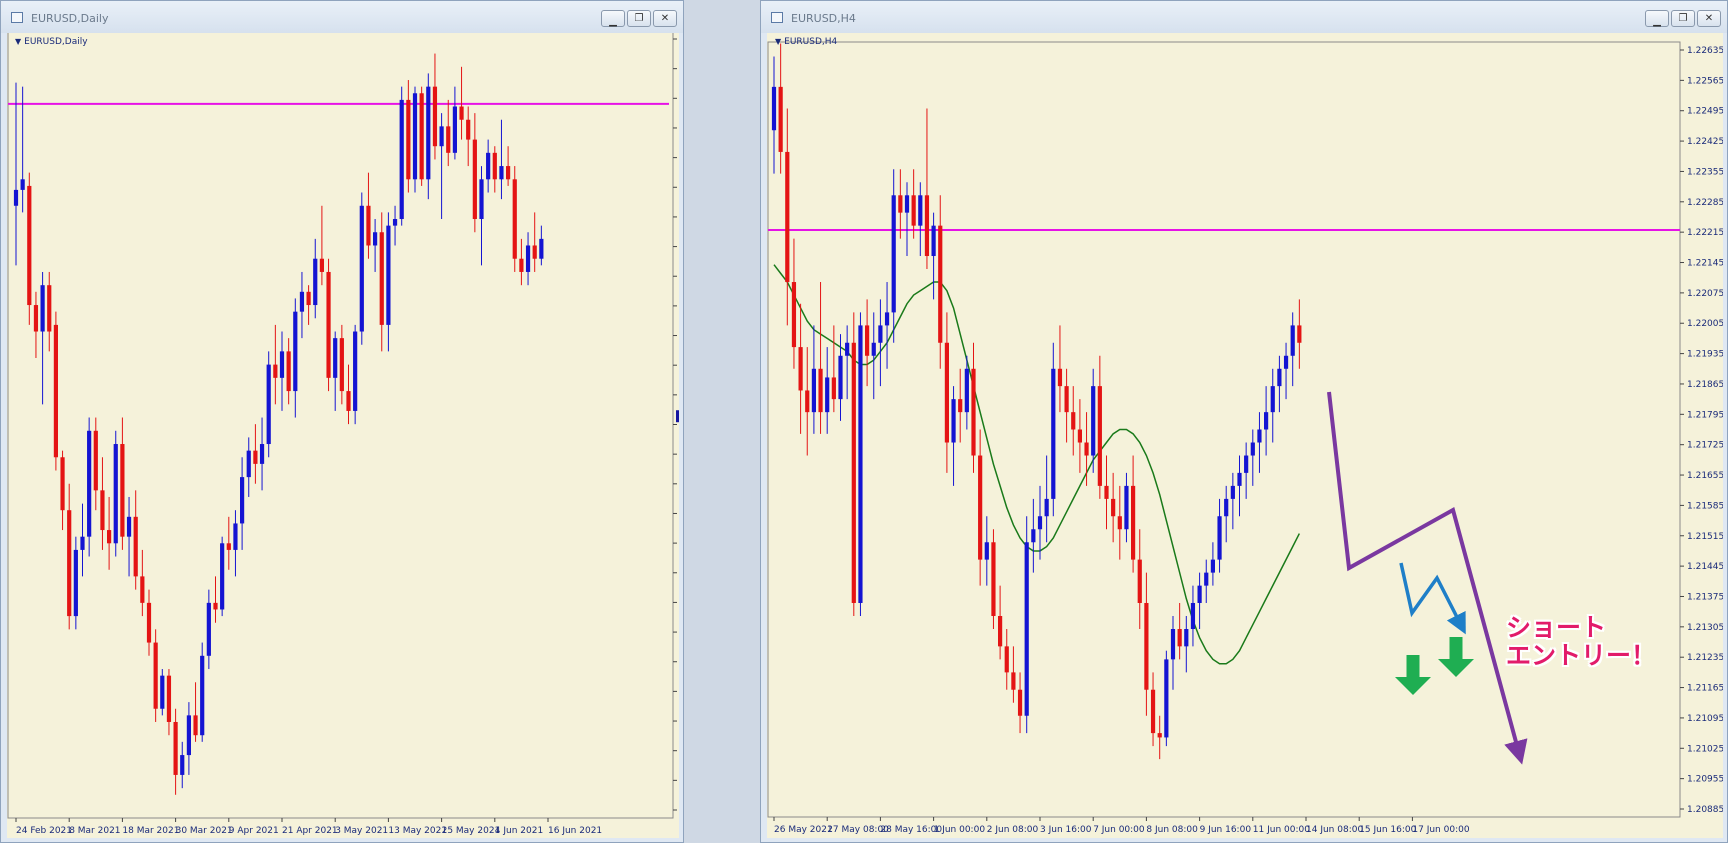 This screenshot has height=843, width=1728. What do you see at coordinates (18, 41) in the screenshot?
I see `dropdown-triangle-icon: ▼` at bounding box center [18, 41].